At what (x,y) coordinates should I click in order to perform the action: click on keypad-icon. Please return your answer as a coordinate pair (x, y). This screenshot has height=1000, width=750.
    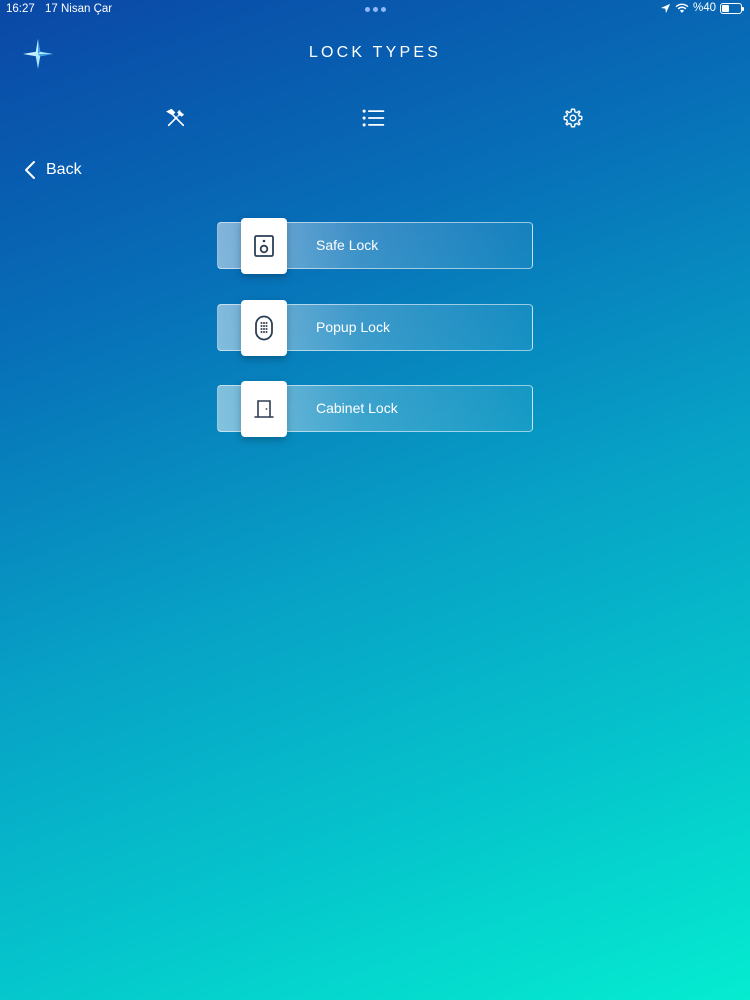
    Looking at the image, I should click on (264, 327).